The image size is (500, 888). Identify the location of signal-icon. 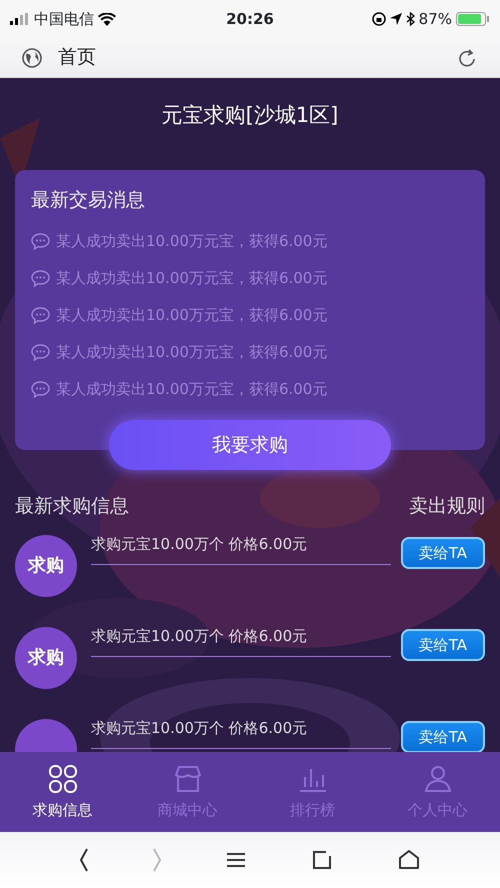
(20, 19).